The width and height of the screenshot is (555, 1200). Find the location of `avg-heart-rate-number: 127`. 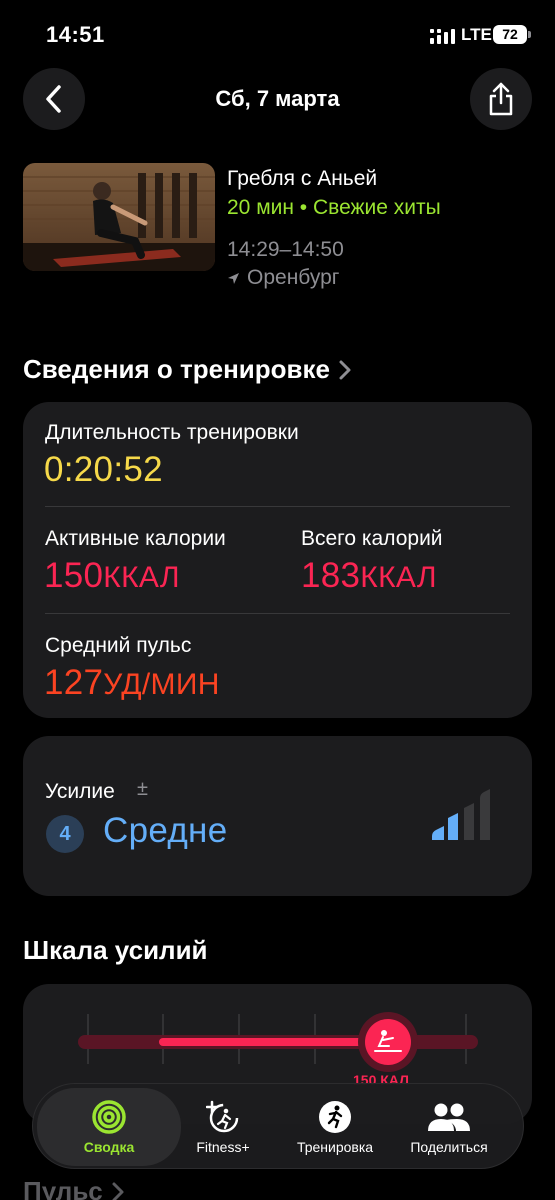

avg-heart-rate-number: 127 is located at coordinates (74, 682).